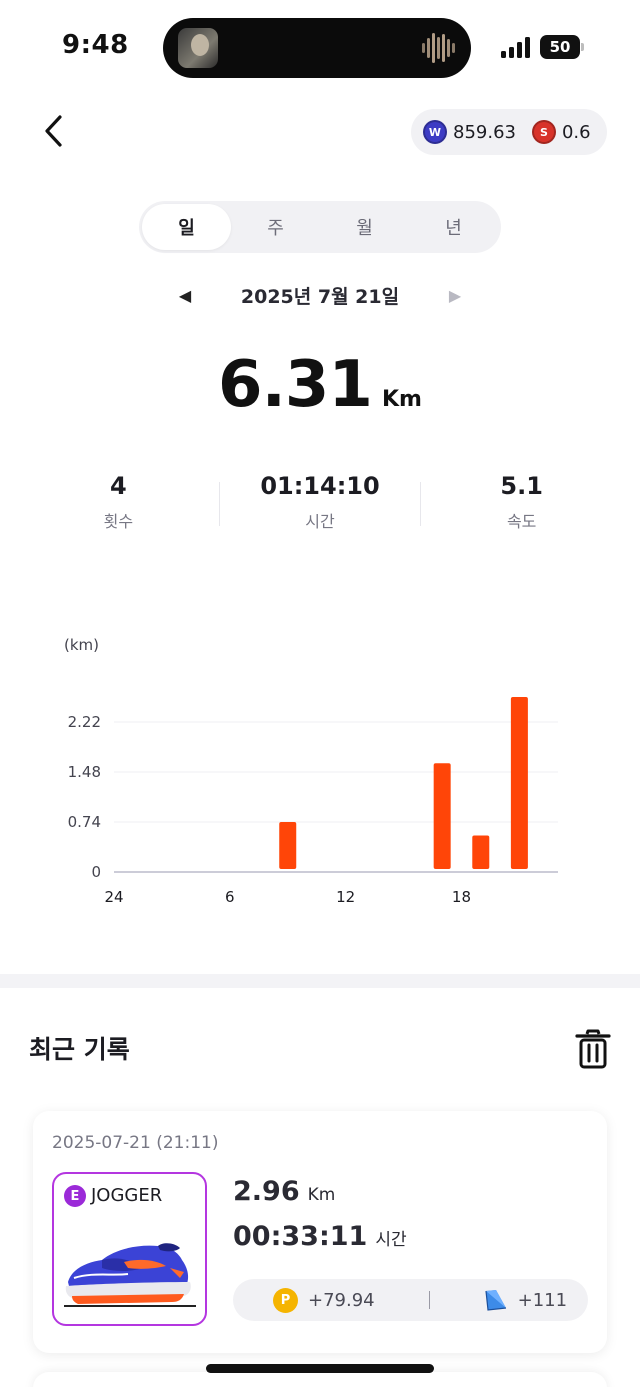 Image resolution: width=640 pixels, height=1387 pixels. I want to click on home-indicator, so click(320, 1368).